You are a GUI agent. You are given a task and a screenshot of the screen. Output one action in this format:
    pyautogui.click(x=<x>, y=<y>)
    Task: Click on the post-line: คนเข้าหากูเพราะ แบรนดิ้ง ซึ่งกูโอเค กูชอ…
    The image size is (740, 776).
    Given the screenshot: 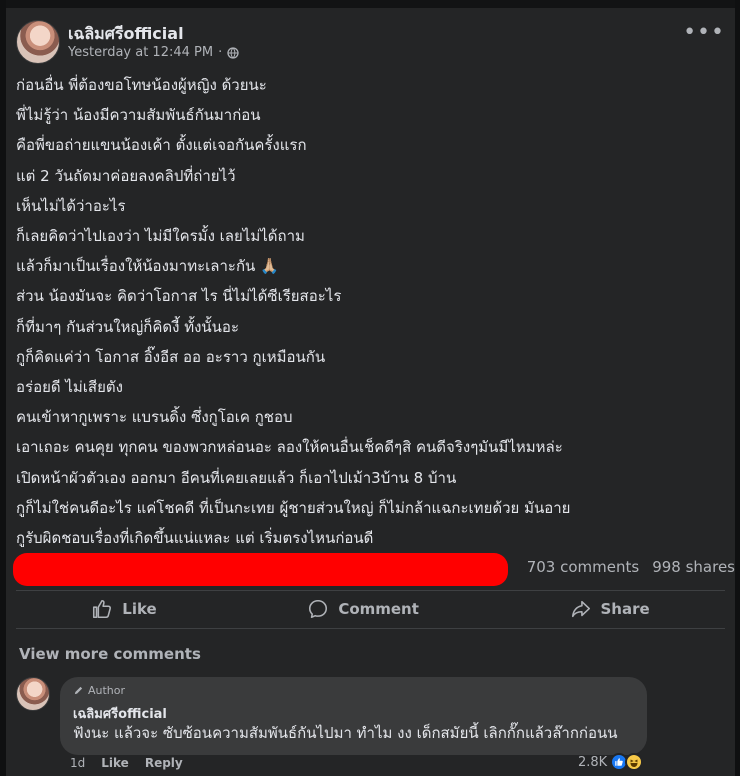 What is the action you would take?
    pyautogui.click(x=154, y=417)
    